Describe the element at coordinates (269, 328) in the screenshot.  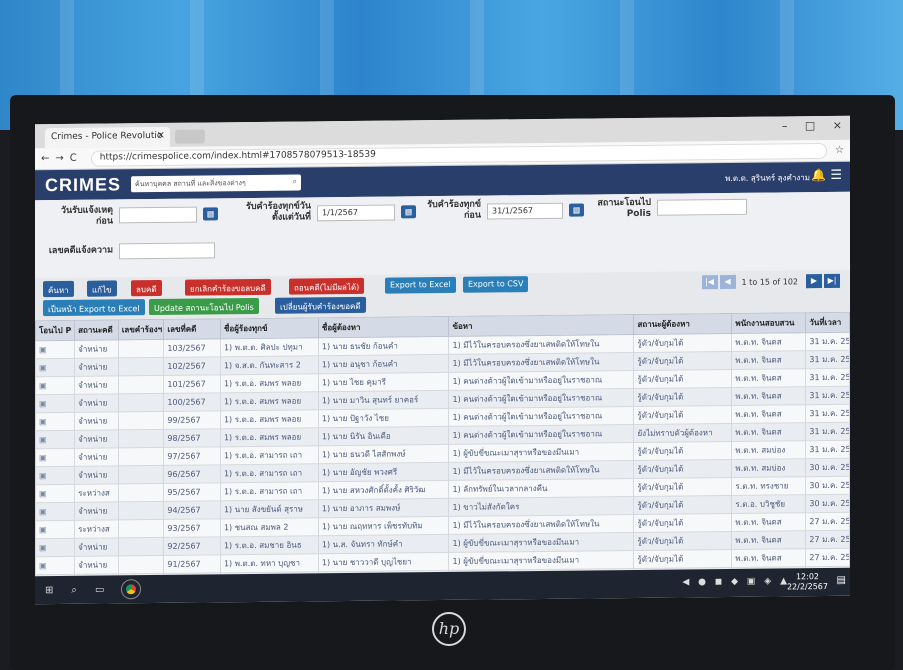
I see `column-header: ชื่อผู้ร้องทุกข์` at that location.